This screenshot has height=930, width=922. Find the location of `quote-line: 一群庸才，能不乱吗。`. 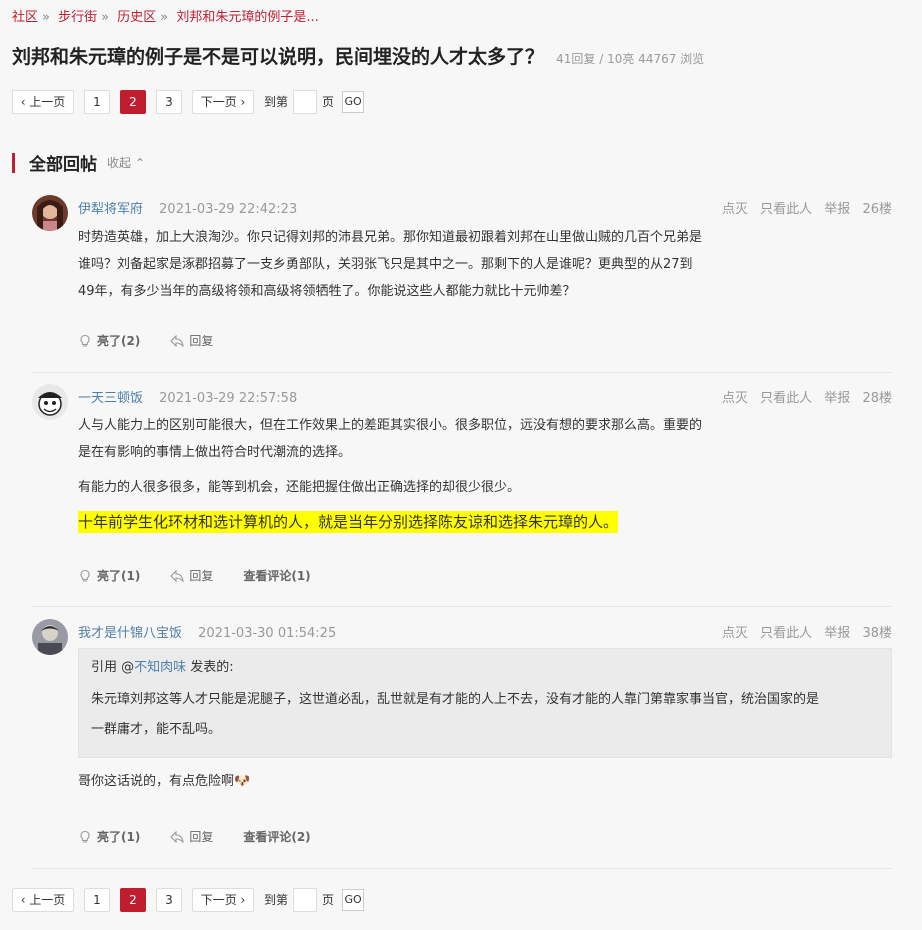

quote-line: 一群庸才，能不乱吗。 is located at coordinates (156, 729).